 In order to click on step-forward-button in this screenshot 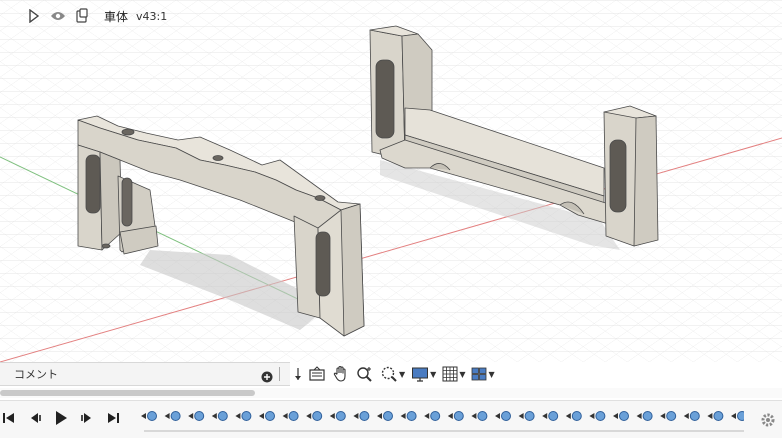, I will do `click(87, 418)`.